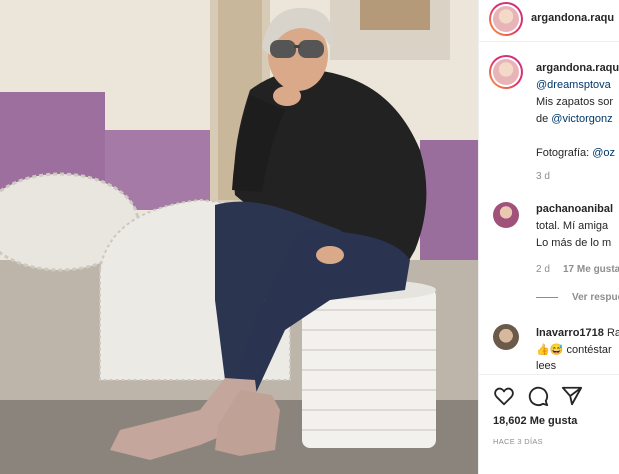 This screenshot has width=619, height=474. I want to click on comment-text-line: lees, so click(546, 366).